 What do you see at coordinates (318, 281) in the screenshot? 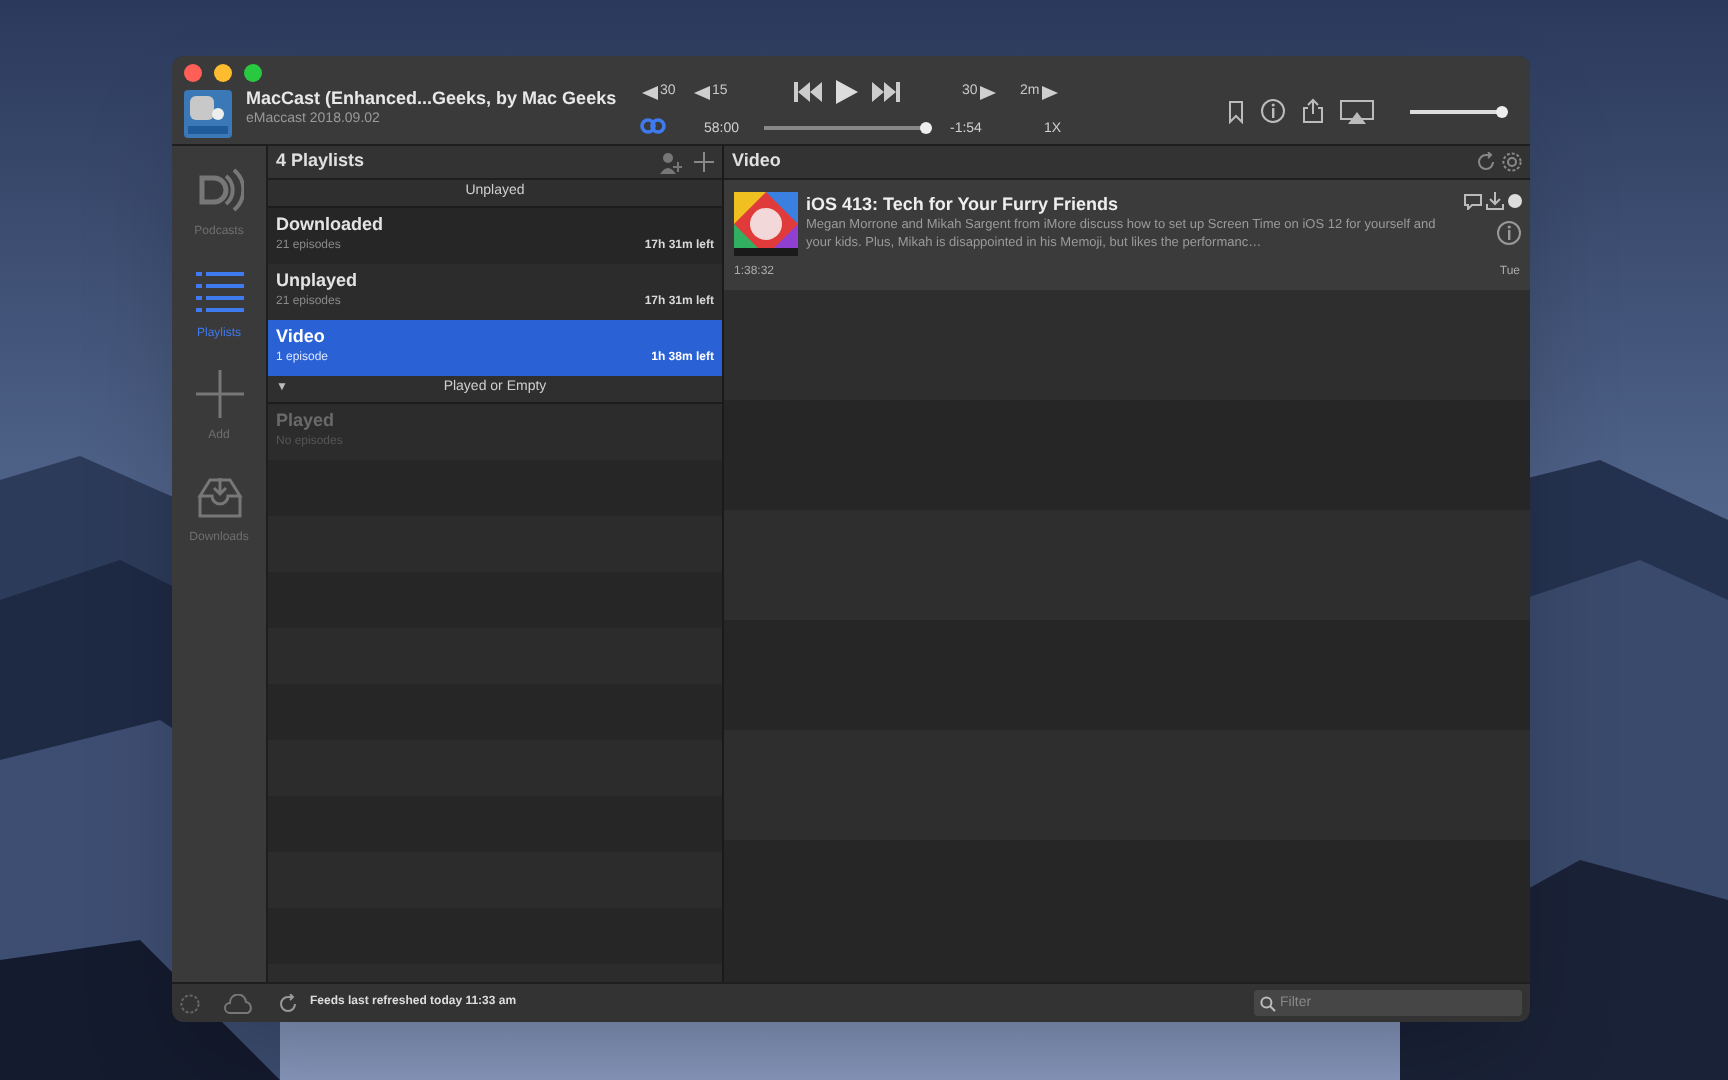
I see `playlist-name: Unplayed` at bounding box center [318, 281].